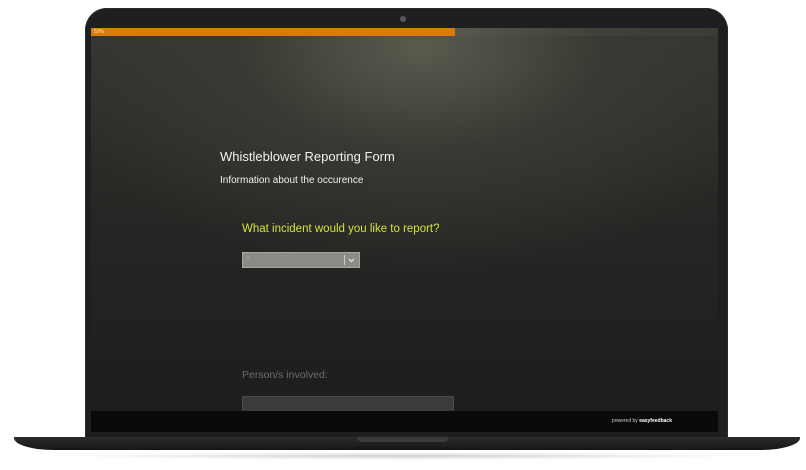  What do you see at coordinates (655, 421) in the screenshot?
I see `brand-name: easyfeedback` at bounding box center [655, 421].